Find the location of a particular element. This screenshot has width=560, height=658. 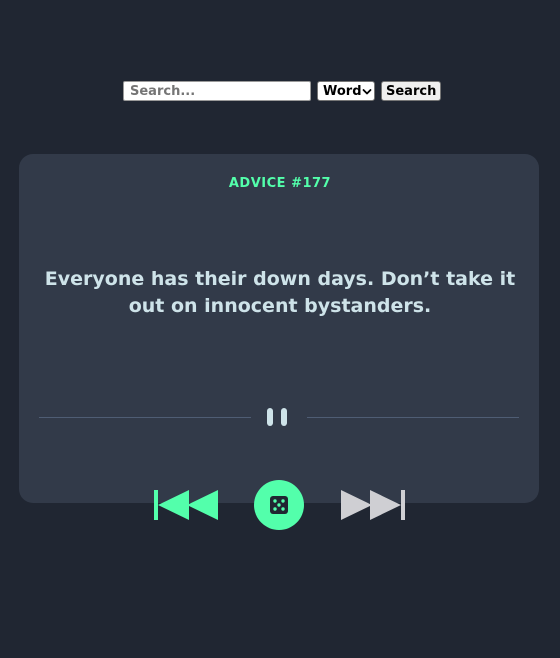

next-advice-button is located at coordinates (372, 505).